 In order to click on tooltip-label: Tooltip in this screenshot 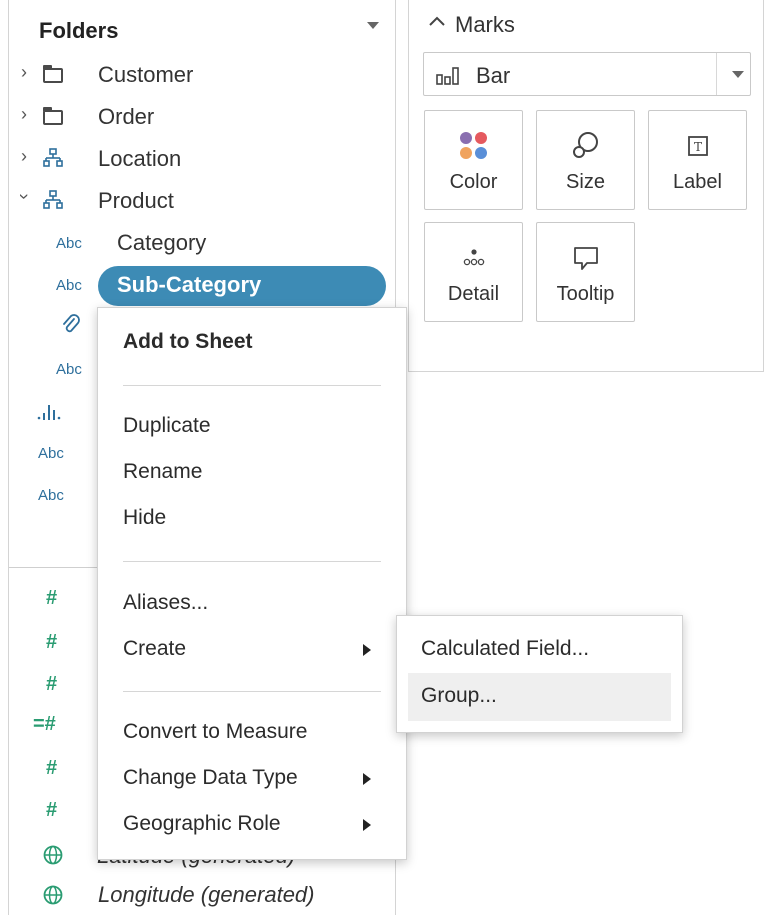, I will do `click(585, 294)`.